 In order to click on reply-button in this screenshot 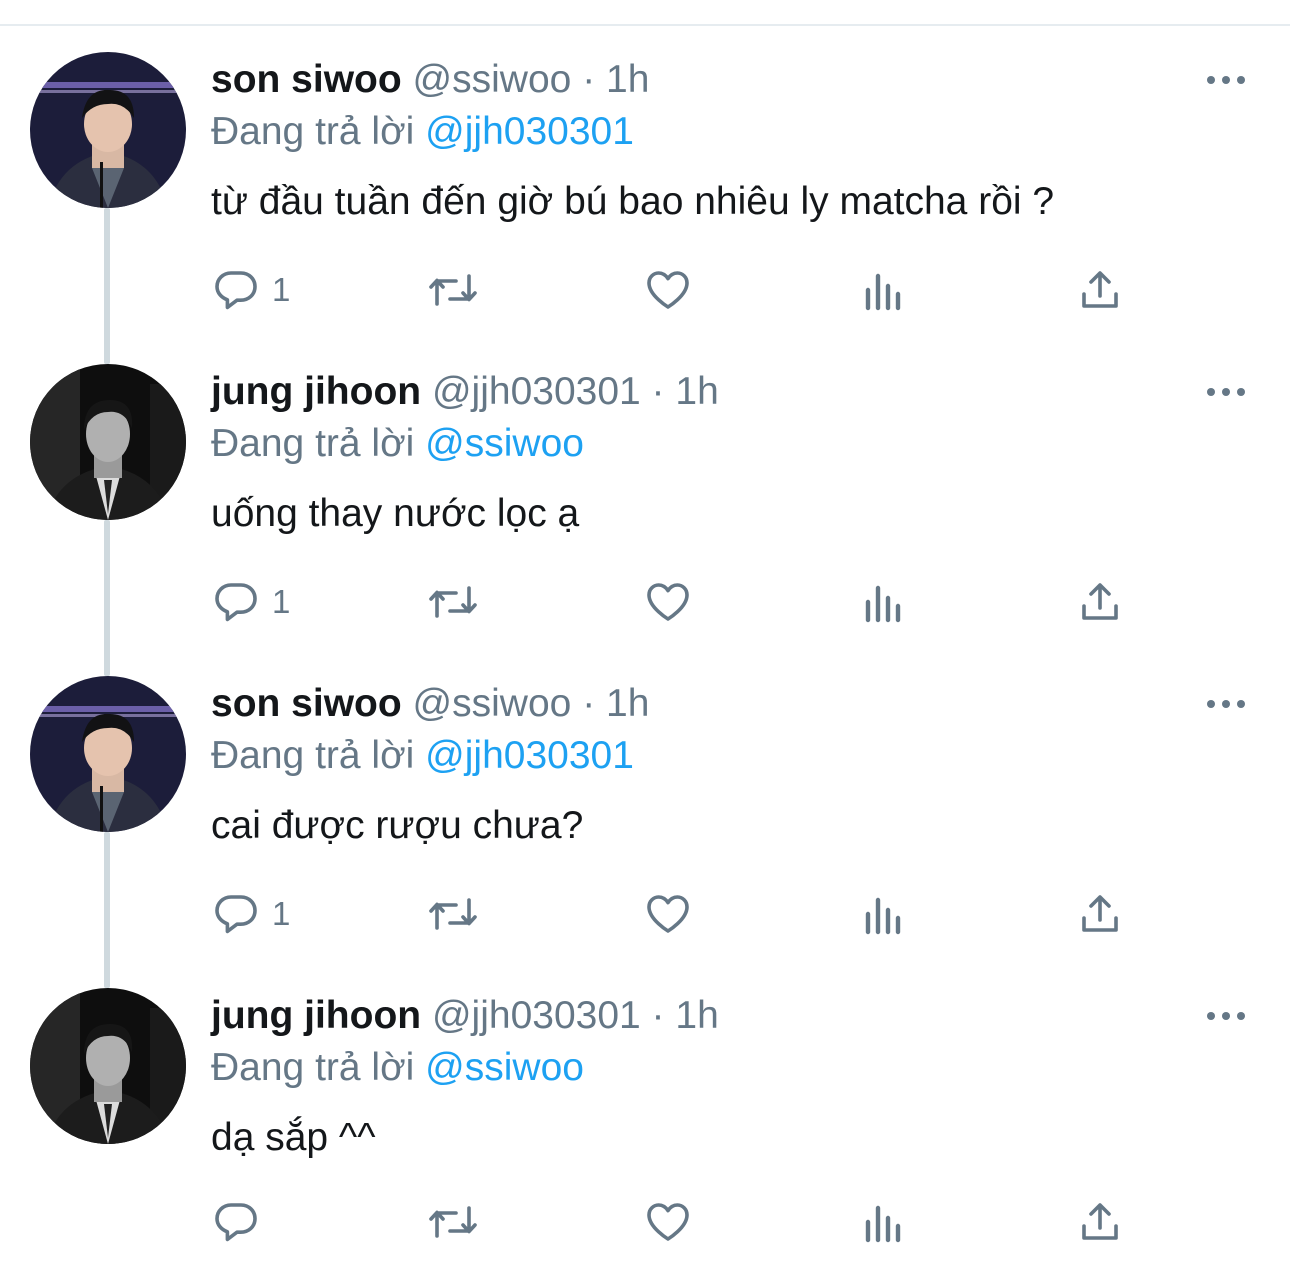, I will do `click(242, 1222)`.